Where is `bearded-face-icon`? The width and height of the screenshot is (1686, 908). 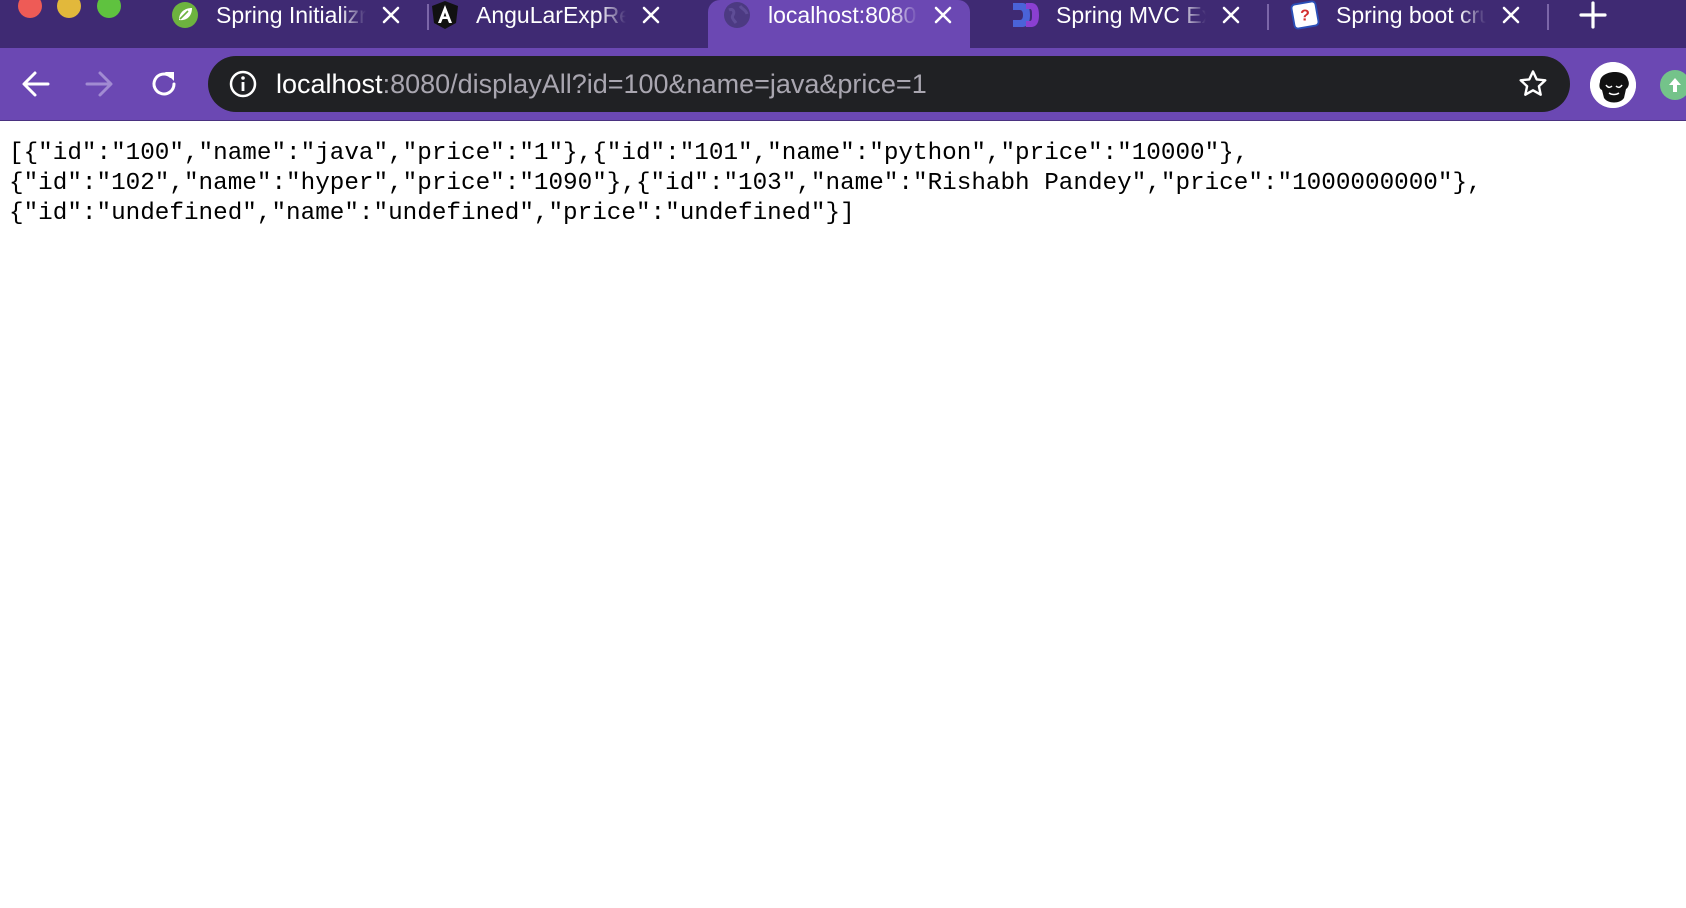
bearded-face-icon is located at coordinates (1613, 85).